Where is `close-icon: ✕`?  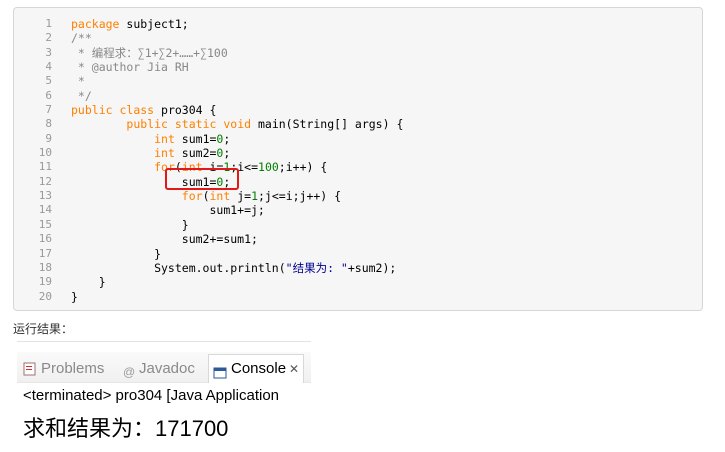
close-icon: ✕ is located at coordinates (294, 369).